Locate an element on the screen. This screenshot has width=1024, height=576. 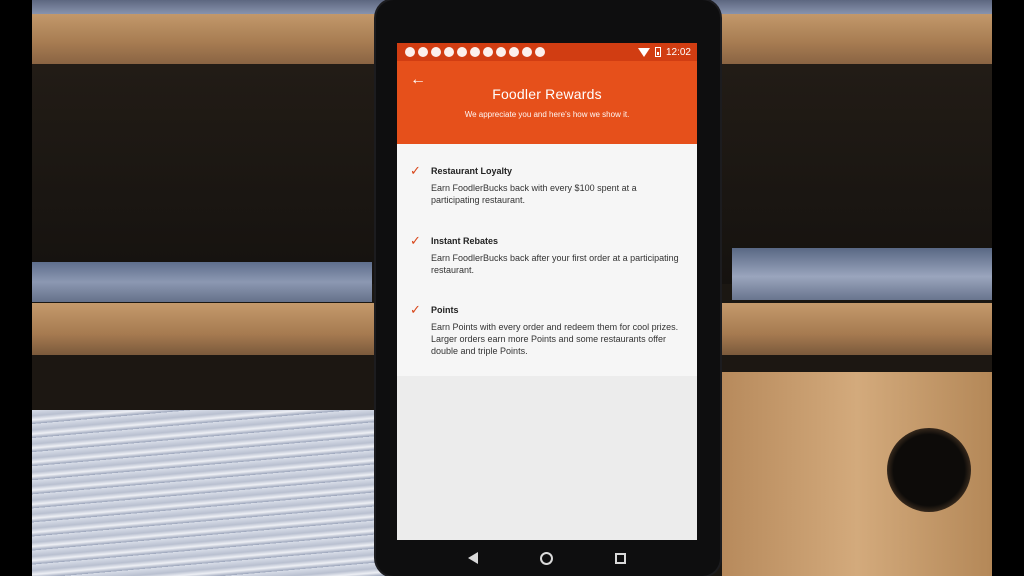
paper-stack-left is located at coordinates (202, 282).